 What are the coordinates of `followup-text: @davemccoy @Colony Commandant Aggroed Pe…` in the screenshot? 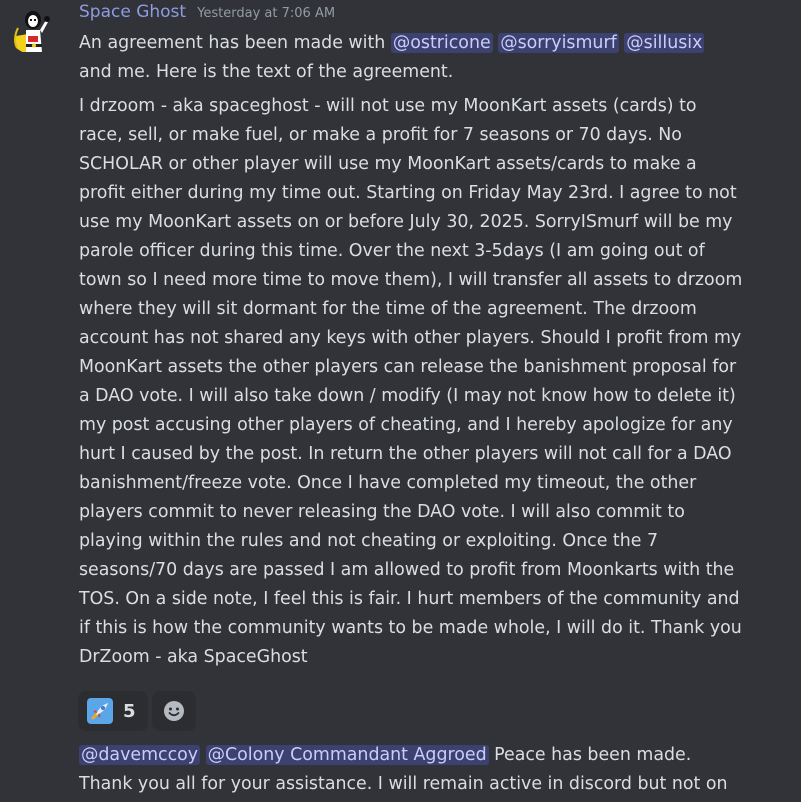 It's located at (435, 770).